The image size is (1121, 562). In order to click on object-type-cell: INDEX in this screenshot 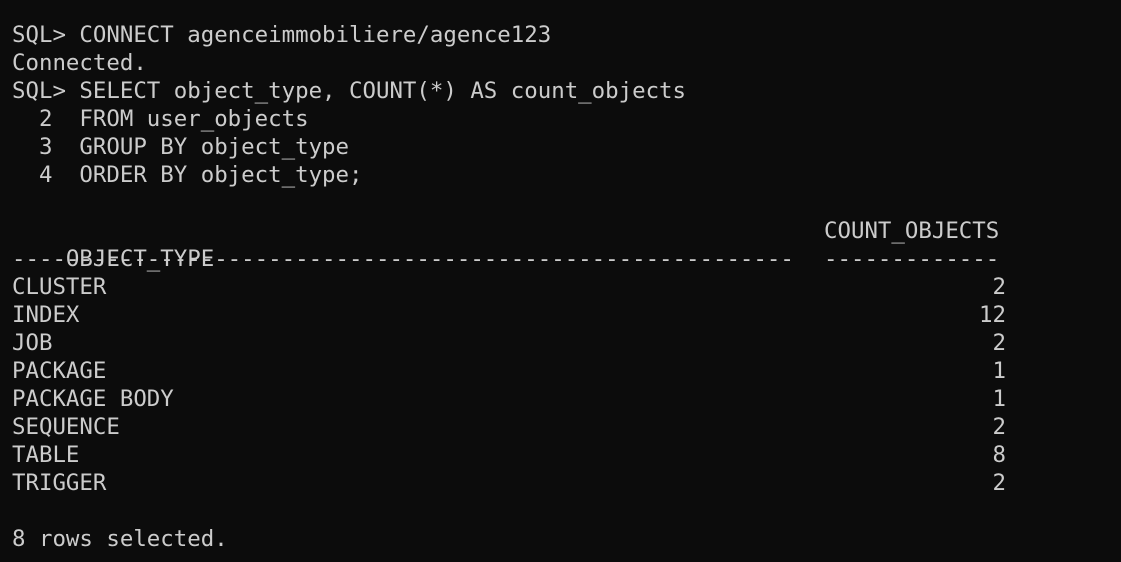, I will do `click(46, 315)`.